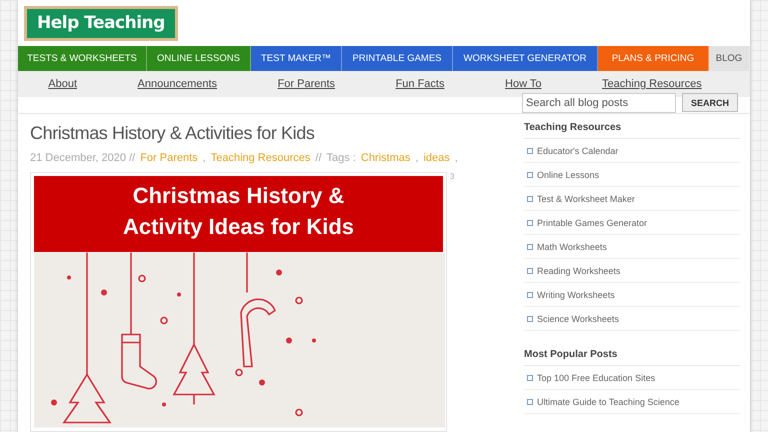 This screenshot has height=432, width=768. I want to click on nav-tab: ONLINE LESSONS, so click(199, 58).